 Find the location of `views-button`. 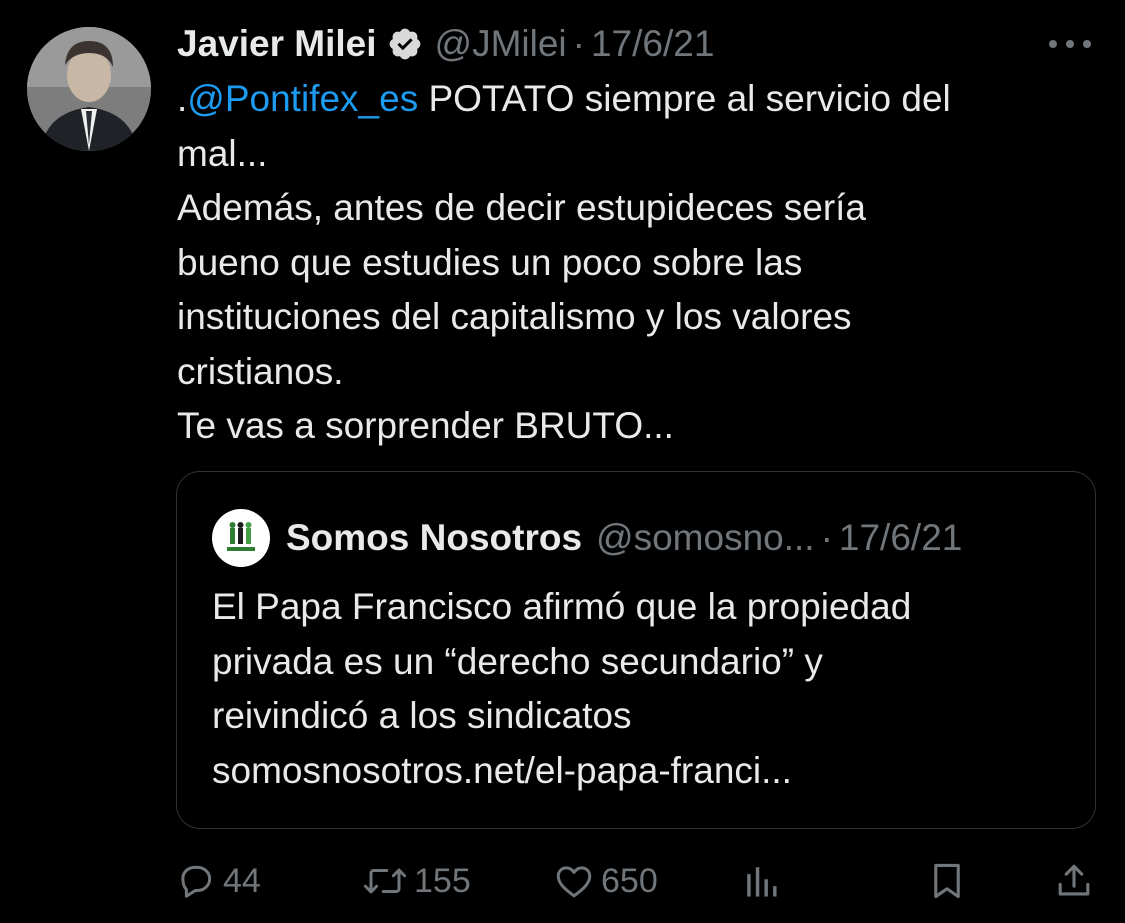

views-button is located at coordinates (761, 881).